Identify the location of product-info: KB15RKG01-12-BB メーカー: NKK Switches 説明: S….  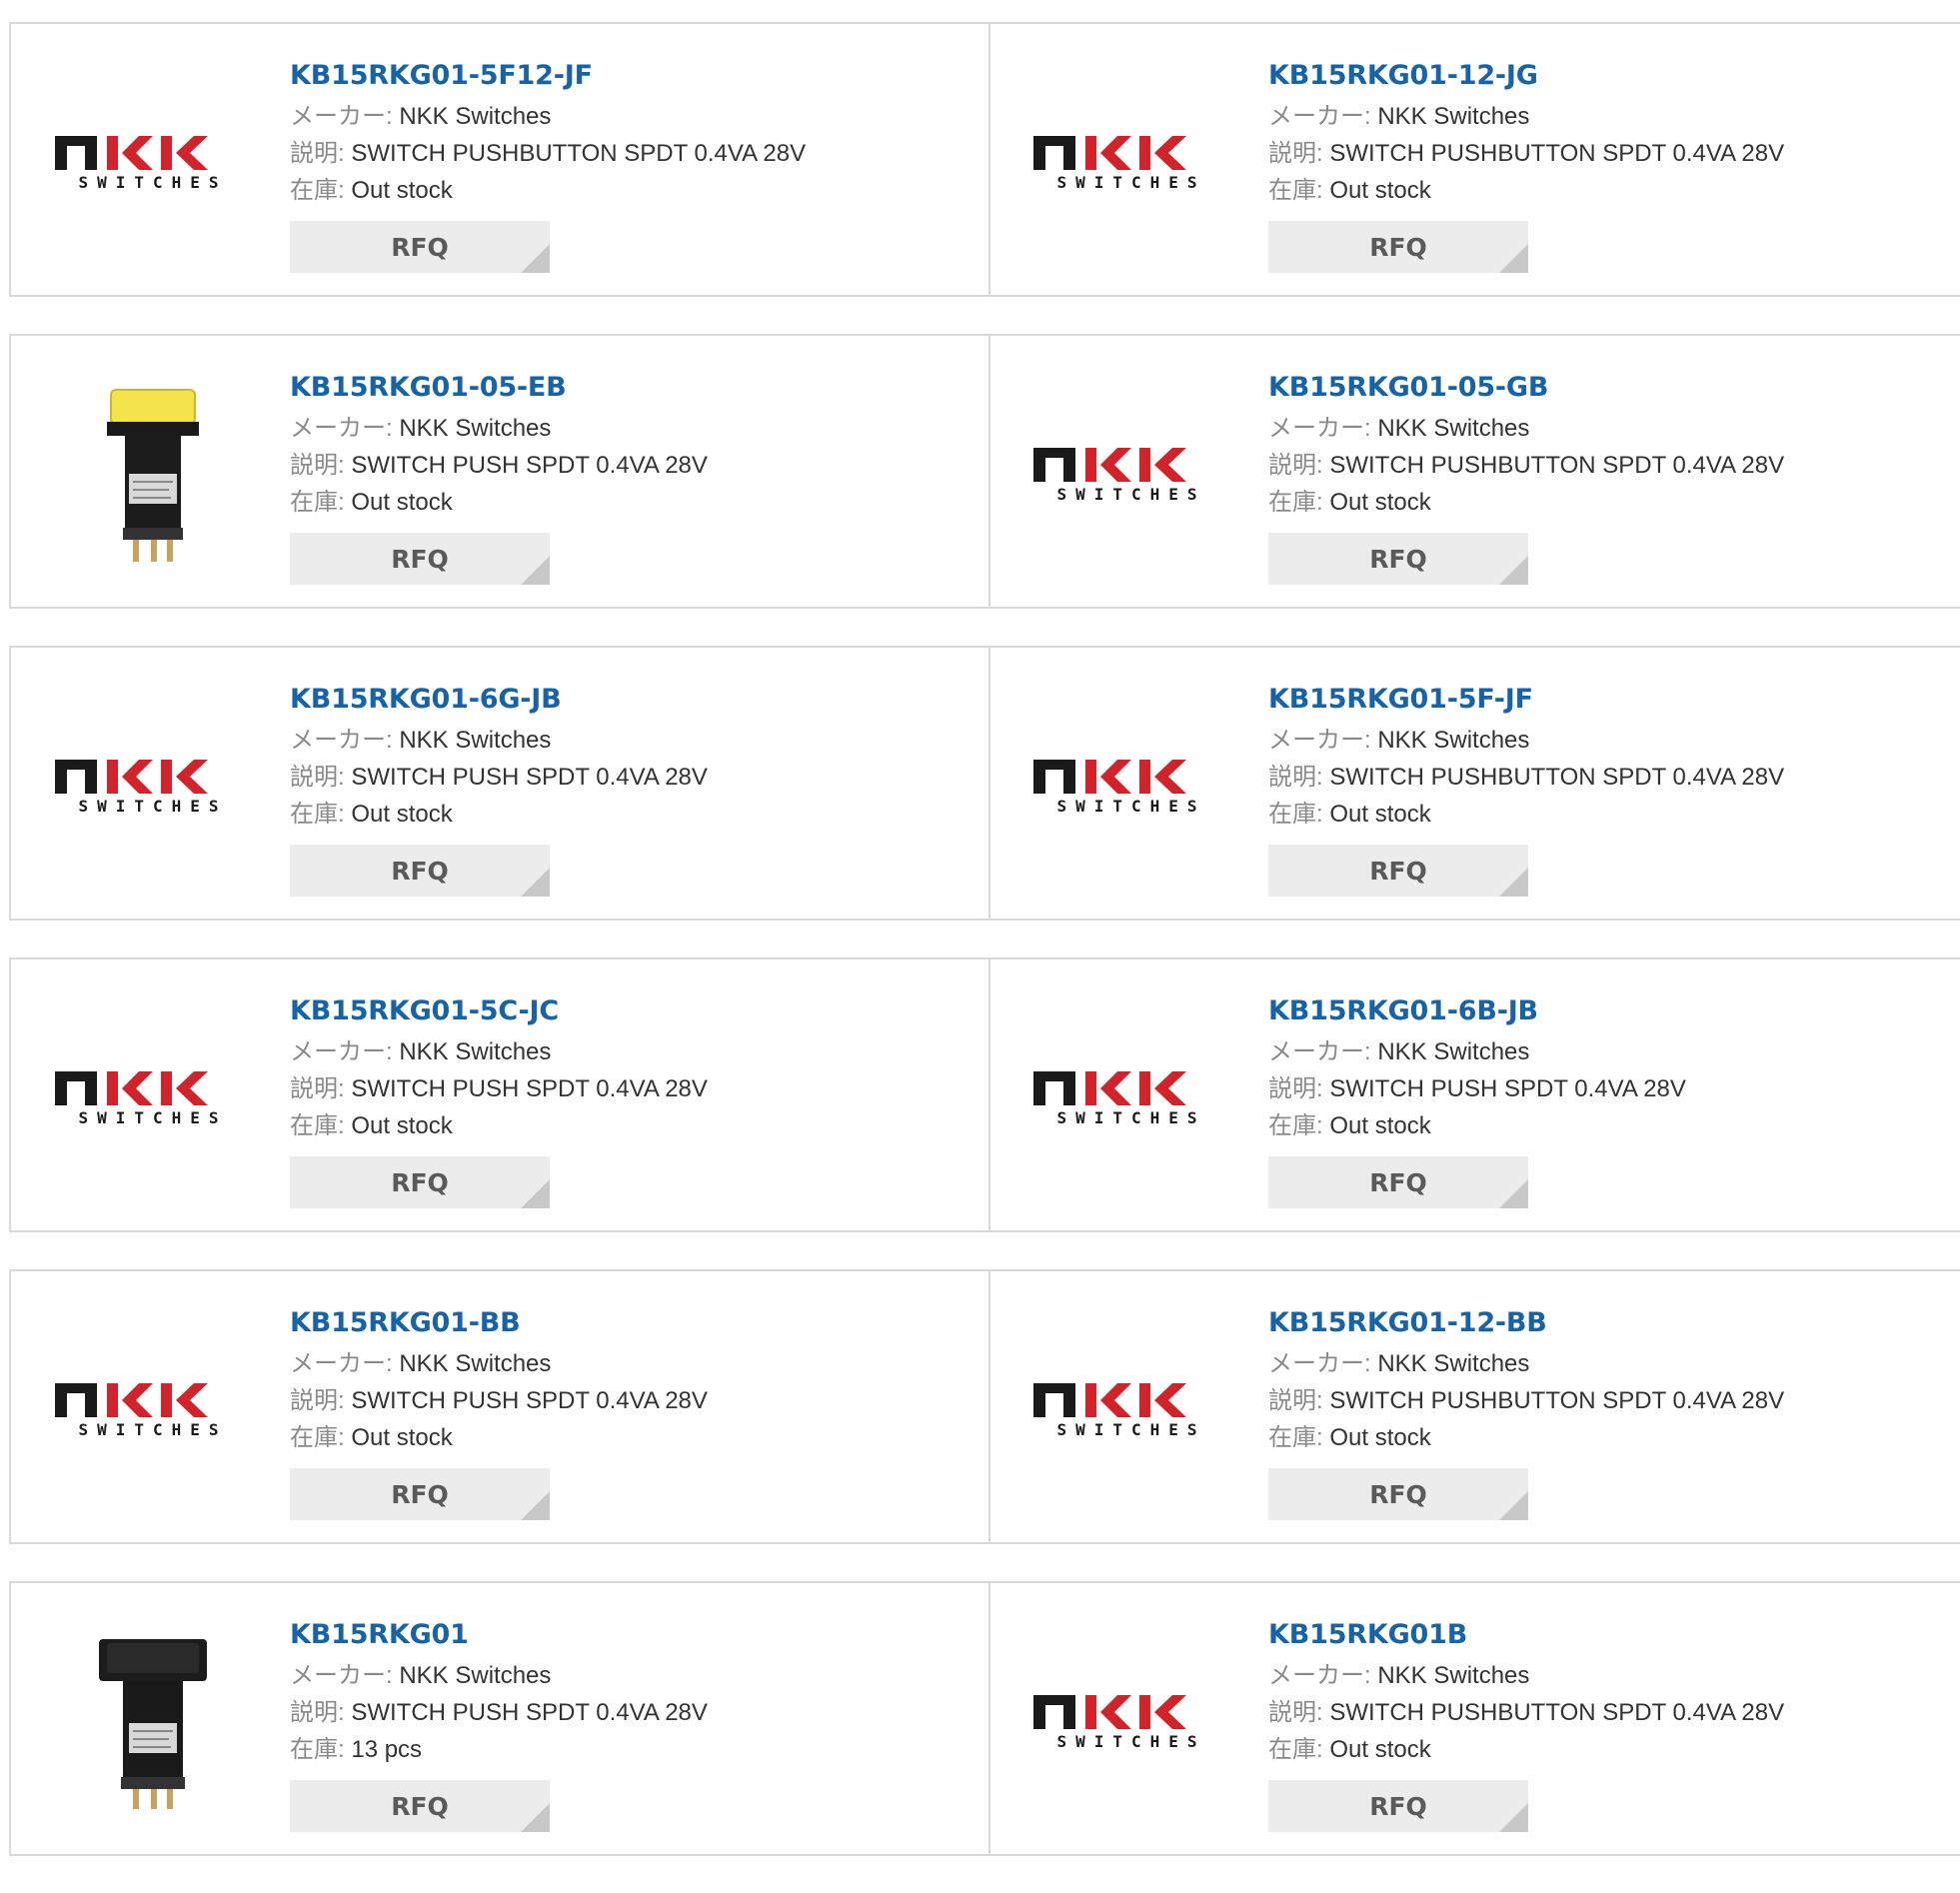
(1526, 1411).